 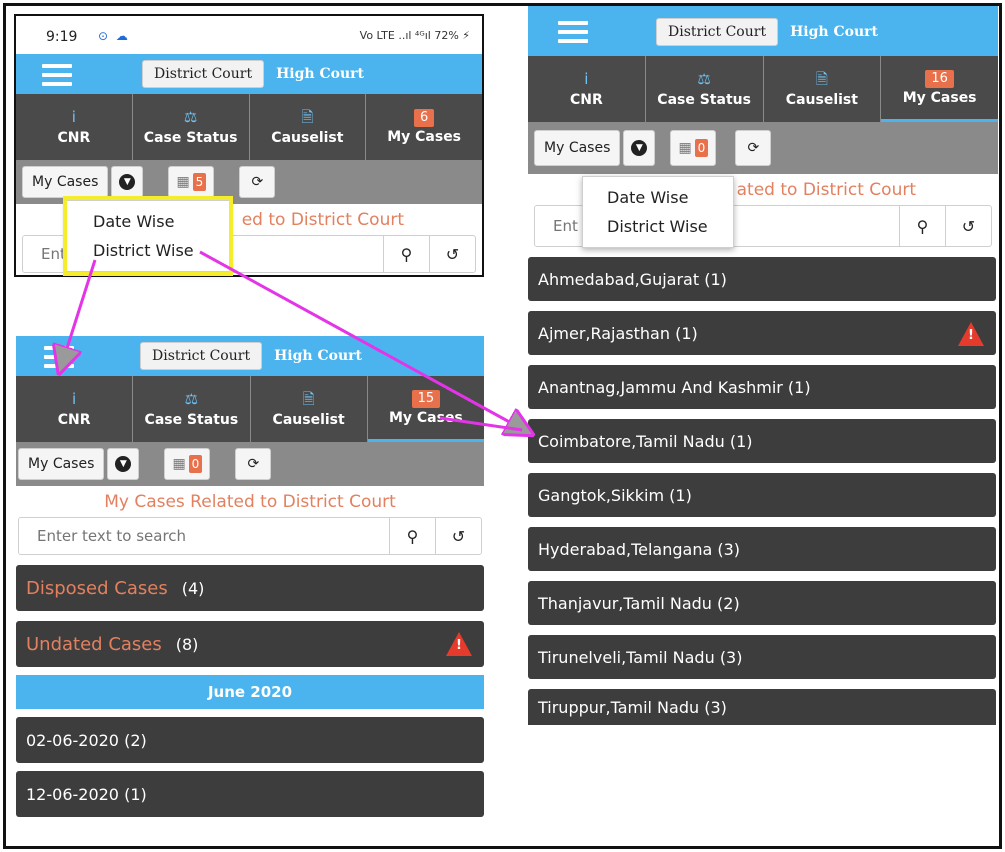 What do you see at coordinates (79, 311) in the screenshot?
I see `arrow-to-menu` at bounding box center [79, 311].